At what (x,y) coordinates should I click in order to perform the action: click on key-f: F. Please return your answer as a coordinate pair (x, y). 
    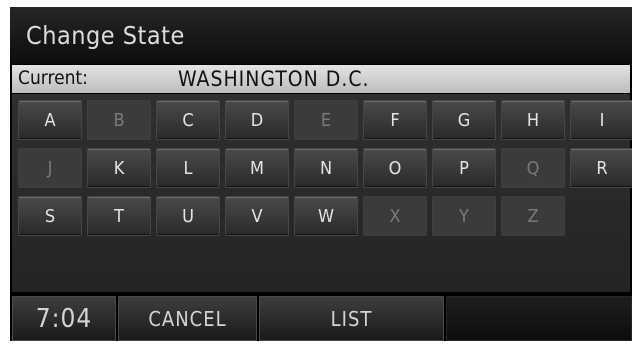
    Looking at the image, I should click on (395, 120).